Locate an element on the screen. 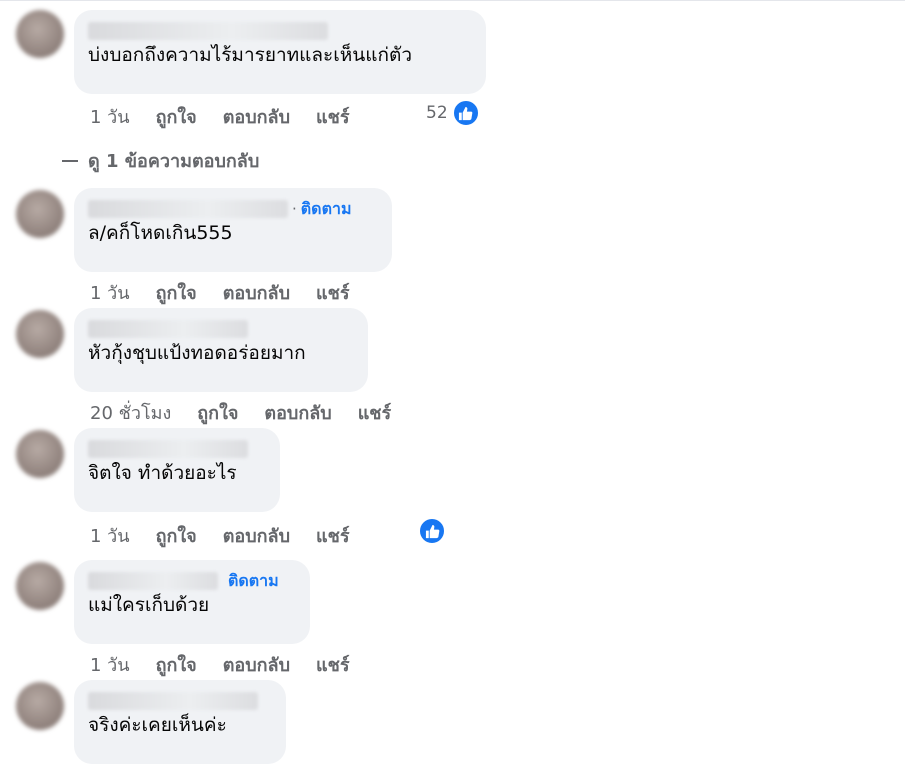 Image resolution: width=905 pixels, height=775 pixels. reaction-count: 52 is located at coordinates (437, 113).